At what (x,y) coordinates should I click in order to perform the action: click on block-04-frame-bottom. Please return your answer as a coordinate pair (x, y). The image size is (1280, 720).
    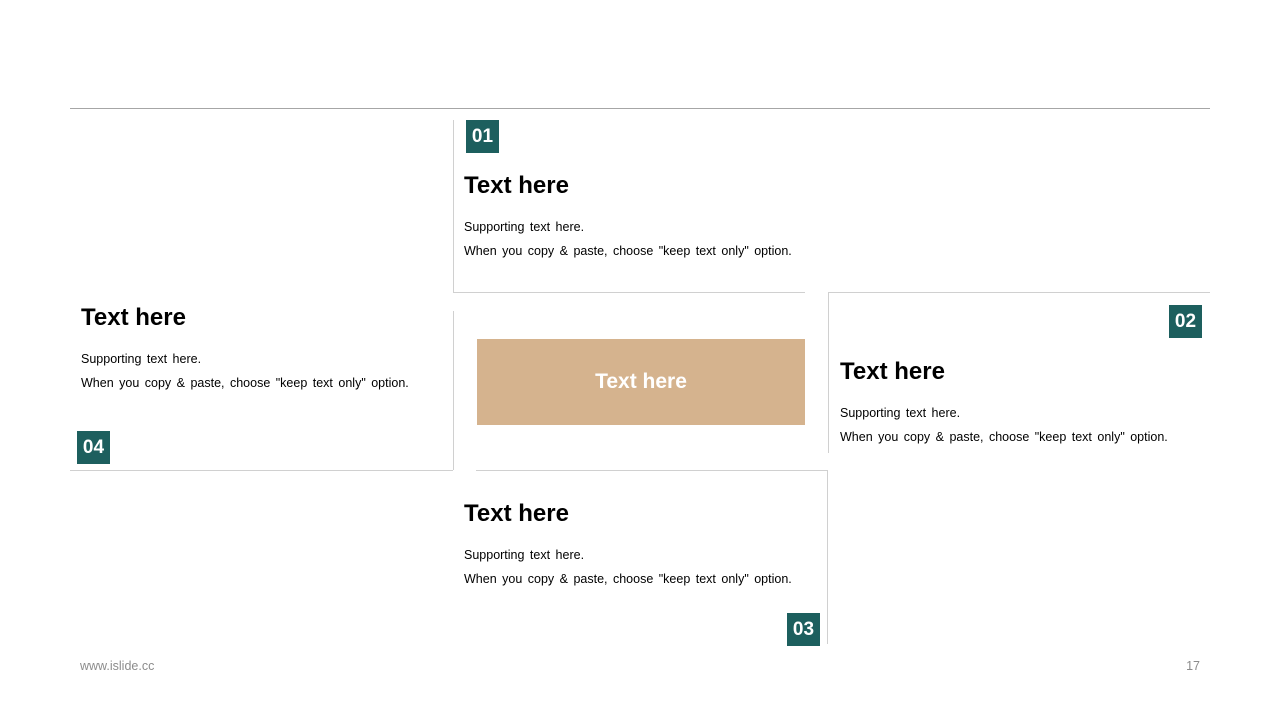
    Looking at the image, I should click on (261, 470).